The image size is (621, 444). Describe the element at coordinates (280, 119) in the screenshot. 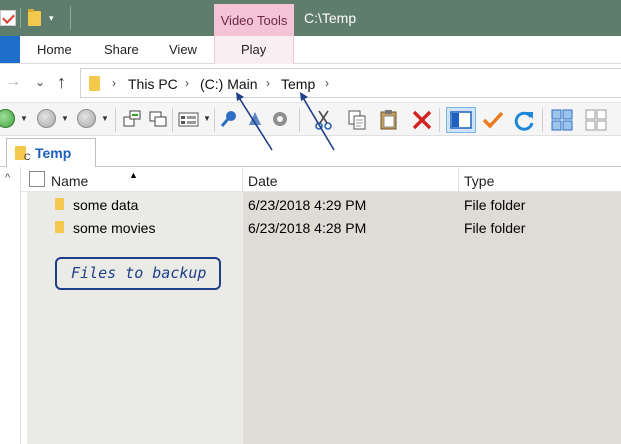

I see `gear-icon` at that location.